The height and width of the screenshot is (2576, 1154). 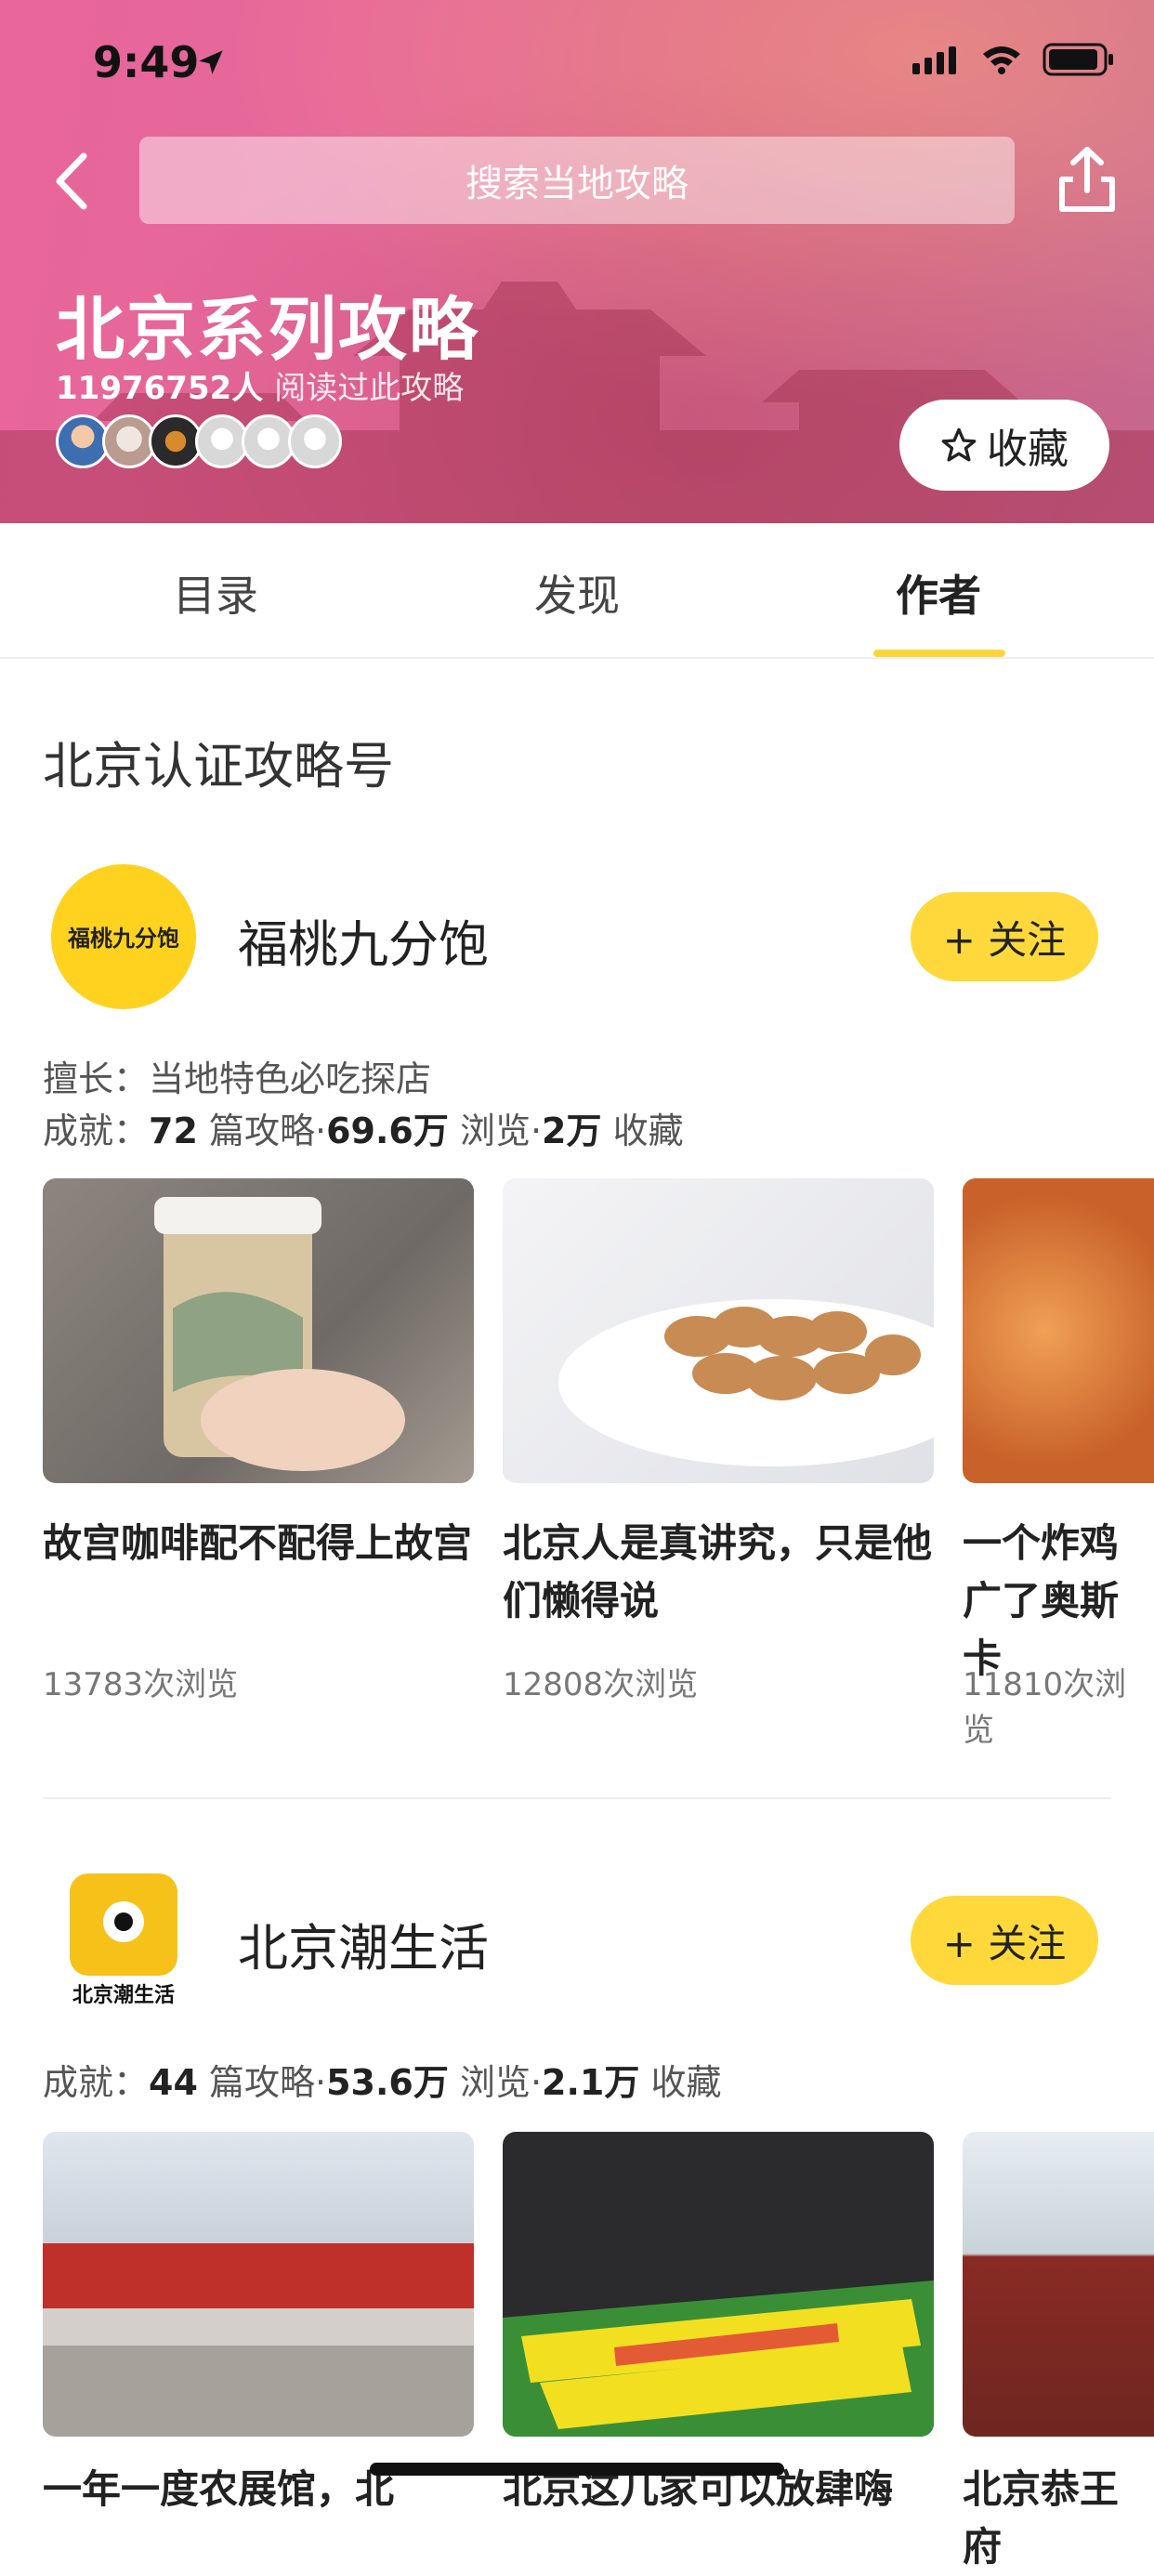 What do you see at coordinates (1001, 60) in the screenshot?
I see `wifi-icon` at bounding box center [1001, 60].